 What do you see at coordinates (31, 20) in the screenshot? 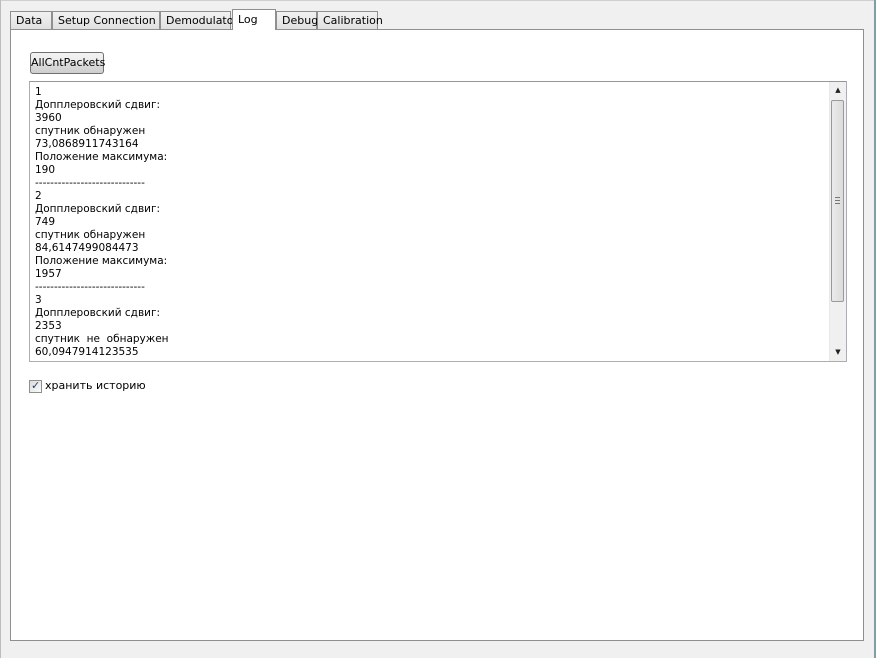
I see `tab-data: Data` at bounding box center [31, 20].